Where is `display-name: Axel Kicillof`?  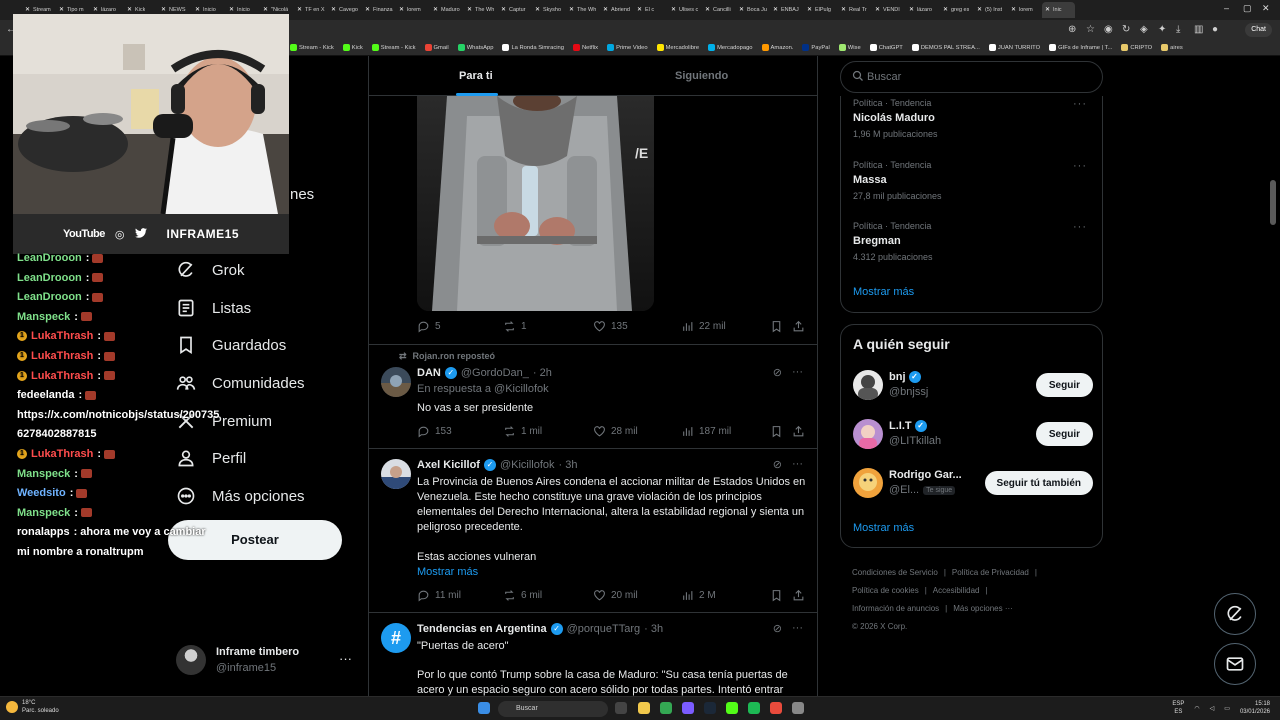
display-name: Axel Kicillof is located at coordinates (448, 465).